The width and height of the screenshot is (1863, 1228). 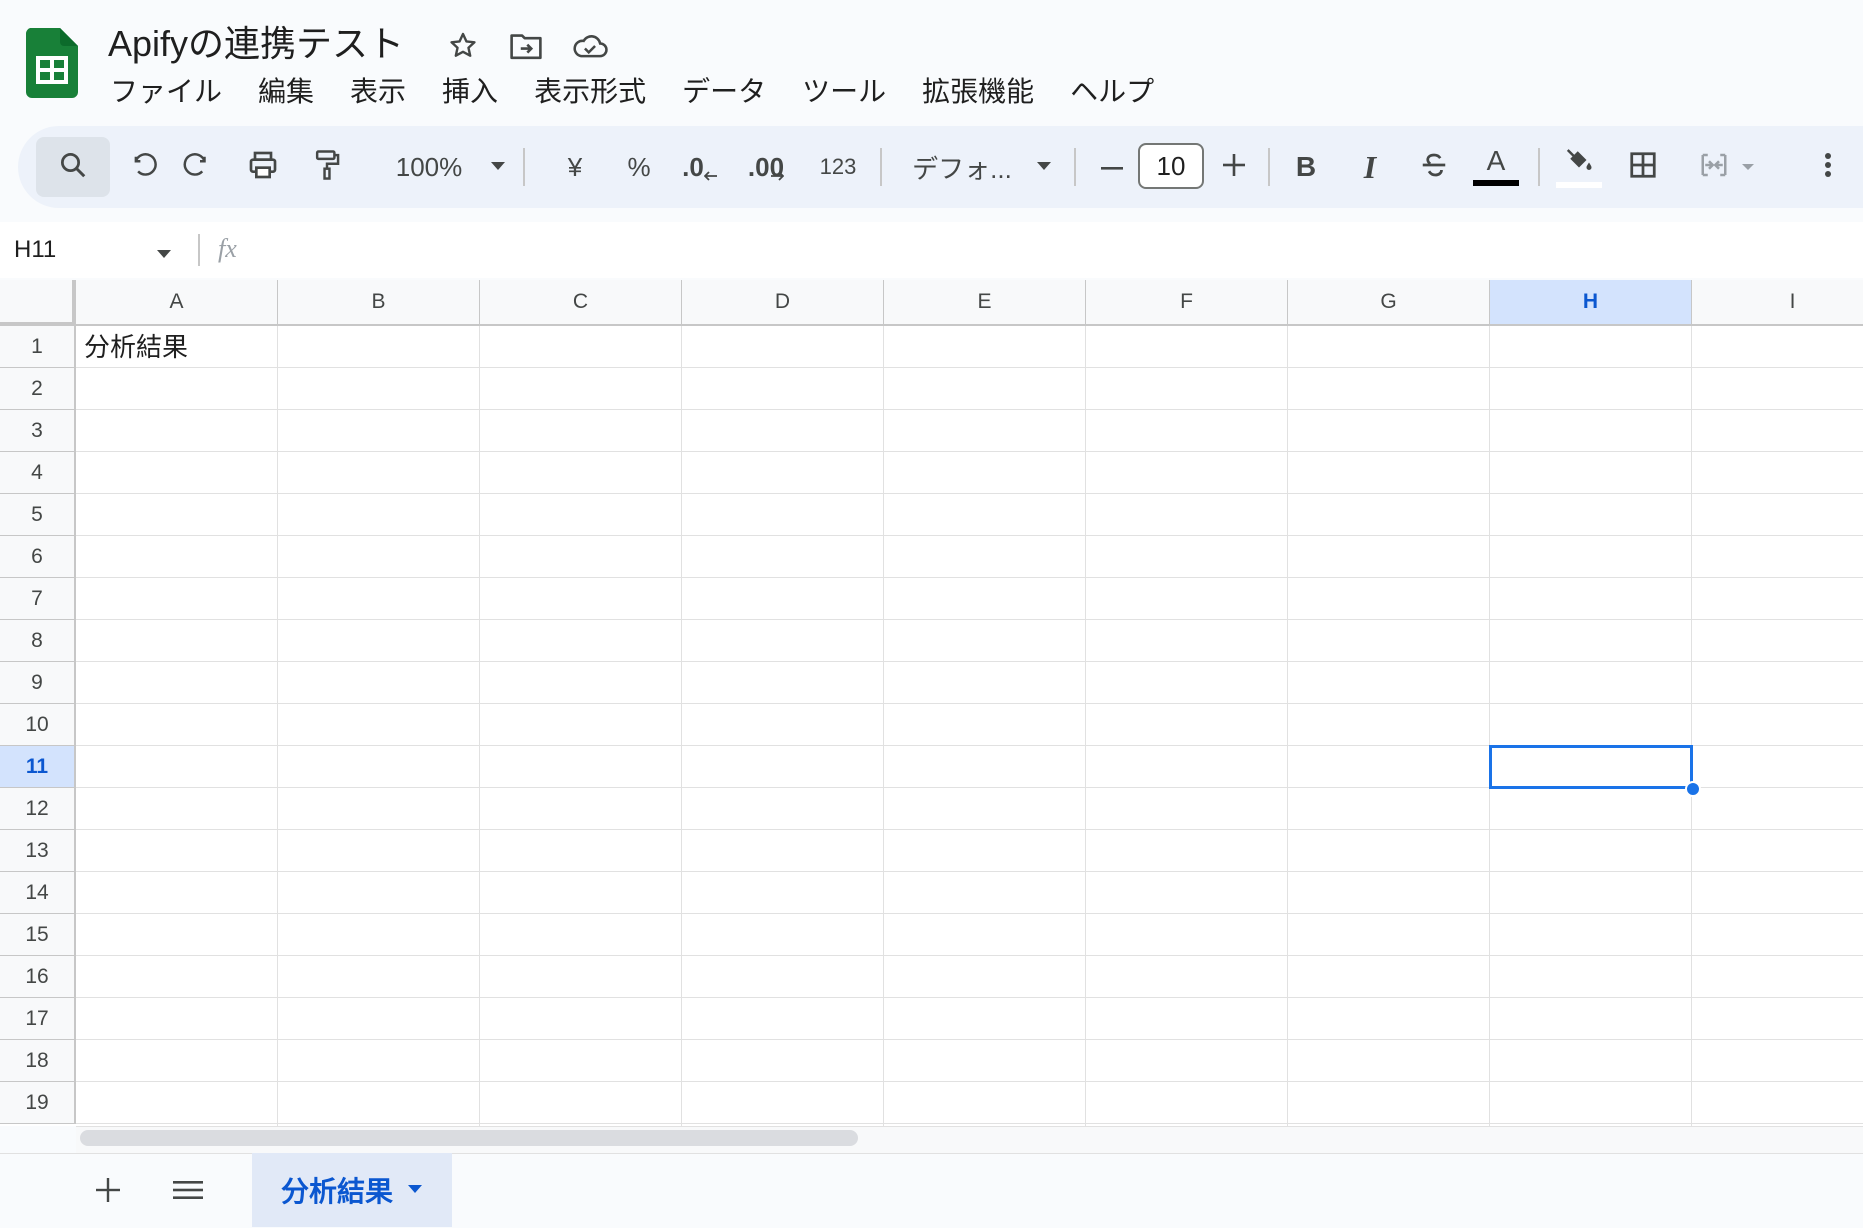 I want to click on decrease-font-size-button, so click(x=1112, y=167).